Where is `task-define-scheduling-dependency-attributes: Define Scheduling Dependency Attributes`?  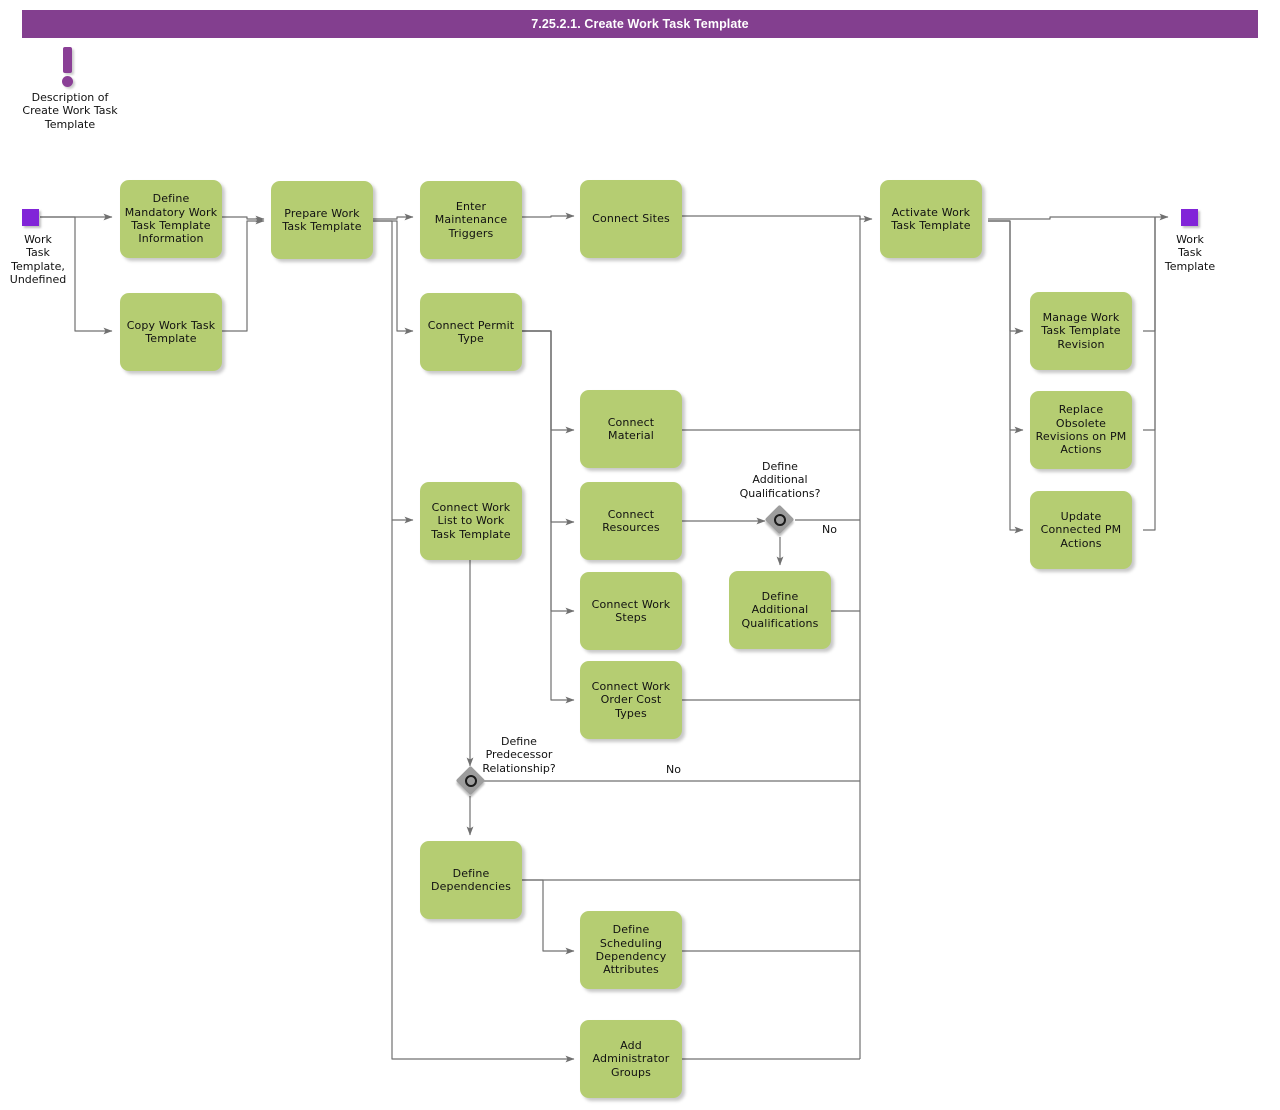 task-define-scheduling-dependency-attributes: Define Scheduling Dependency Attributes is located at coordinates (631, 950).